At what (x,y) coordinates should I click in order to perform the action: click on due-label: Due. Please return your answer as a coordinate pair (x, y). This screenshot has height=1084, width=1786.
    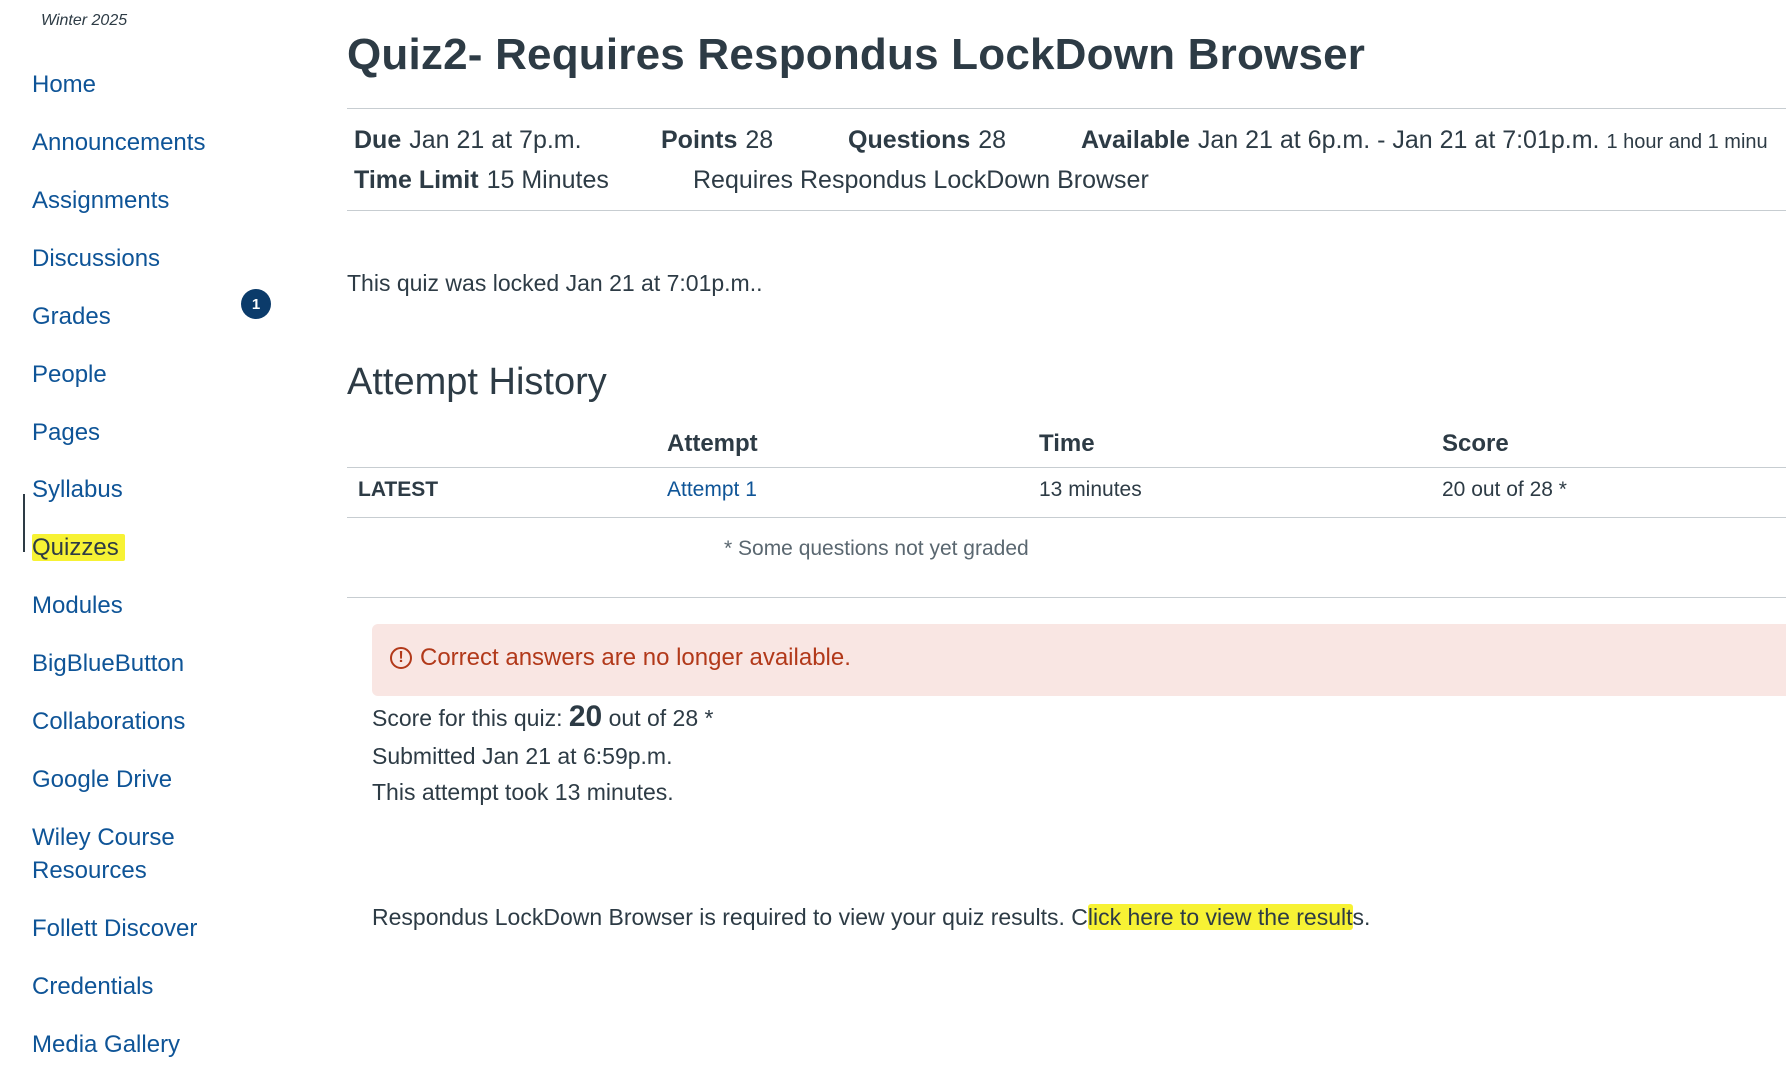
    Looking at the image, I should click on (378, 140).